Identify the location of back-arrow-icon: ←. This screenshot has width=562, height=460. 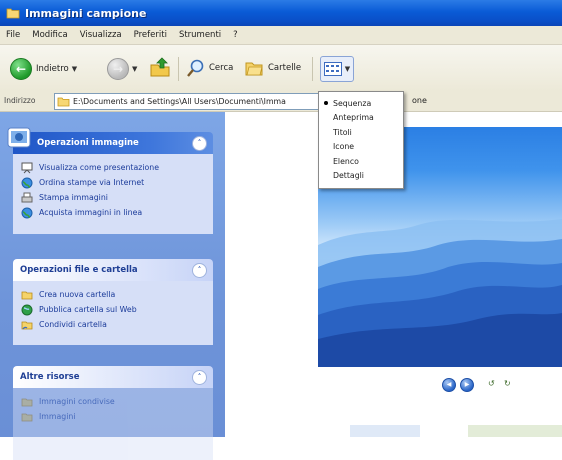
(21, 69).